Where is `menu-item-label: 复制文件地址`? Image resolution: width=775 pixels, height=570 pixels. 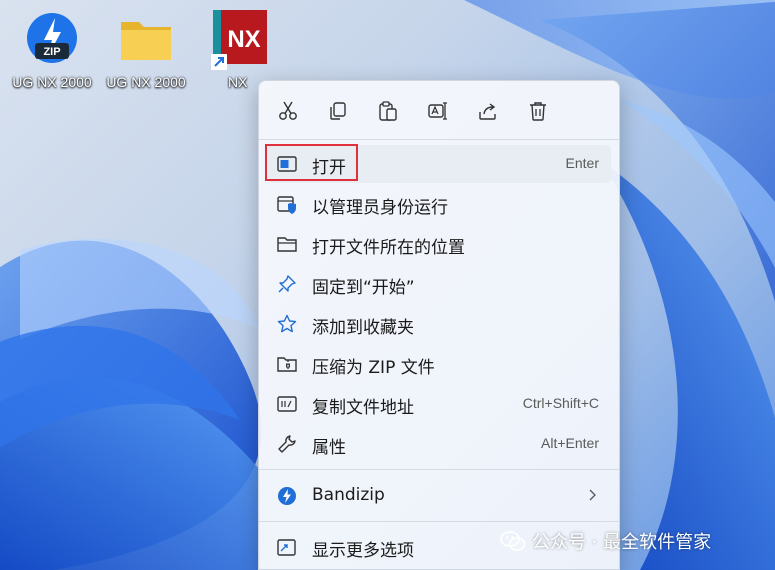 menu-item-label: 复制文件地址 is located at coordinates (363, 408).